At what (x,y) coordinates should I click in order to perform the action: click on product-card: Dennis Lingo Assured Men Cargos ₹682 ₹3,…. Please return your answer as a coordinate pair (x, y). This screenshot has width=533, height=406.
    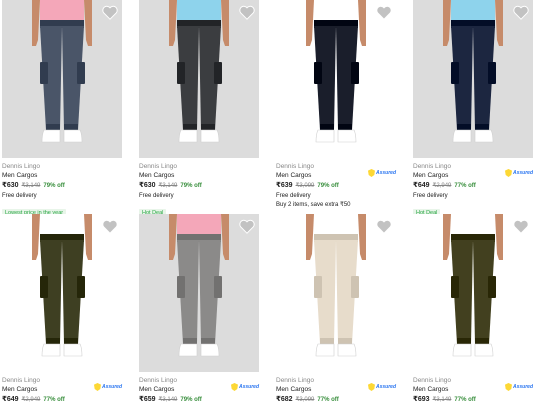
    Looking at the image, I should click on (336, 310).